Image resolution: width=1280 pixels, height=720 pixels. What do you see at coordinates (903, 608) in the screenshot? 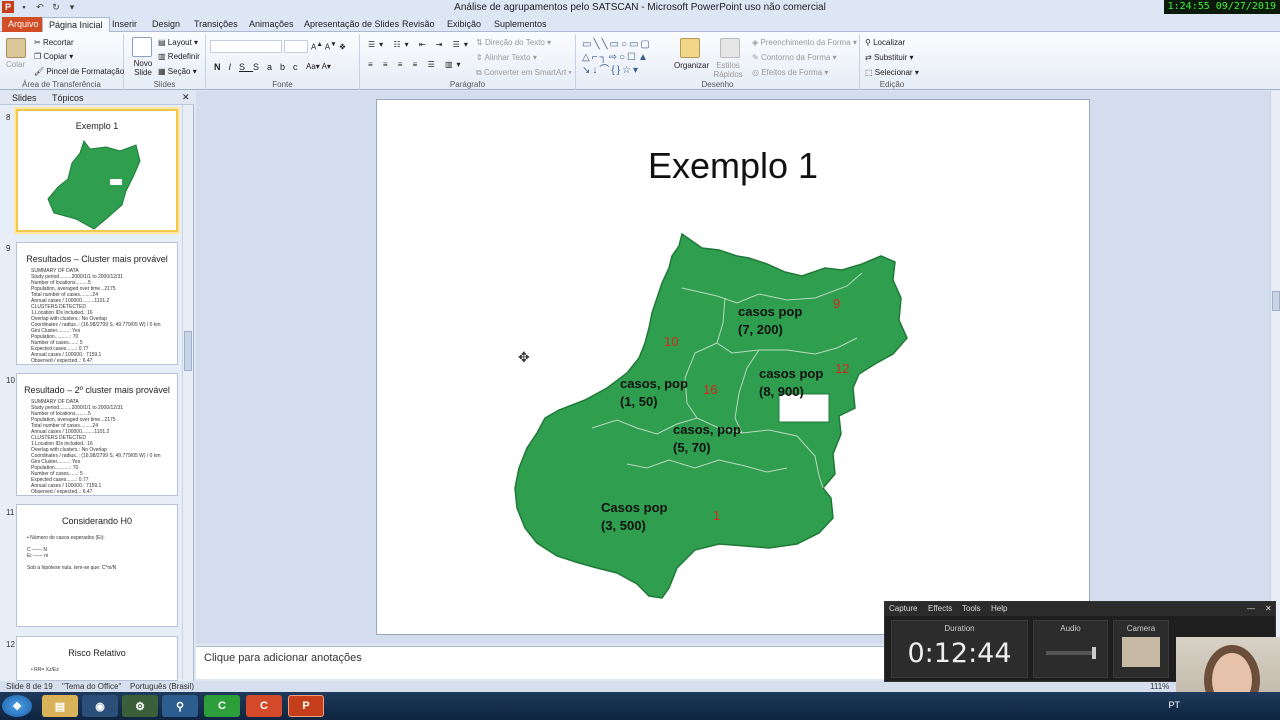
I see `menu-capture: Capture` at bounding box center [903, 608].